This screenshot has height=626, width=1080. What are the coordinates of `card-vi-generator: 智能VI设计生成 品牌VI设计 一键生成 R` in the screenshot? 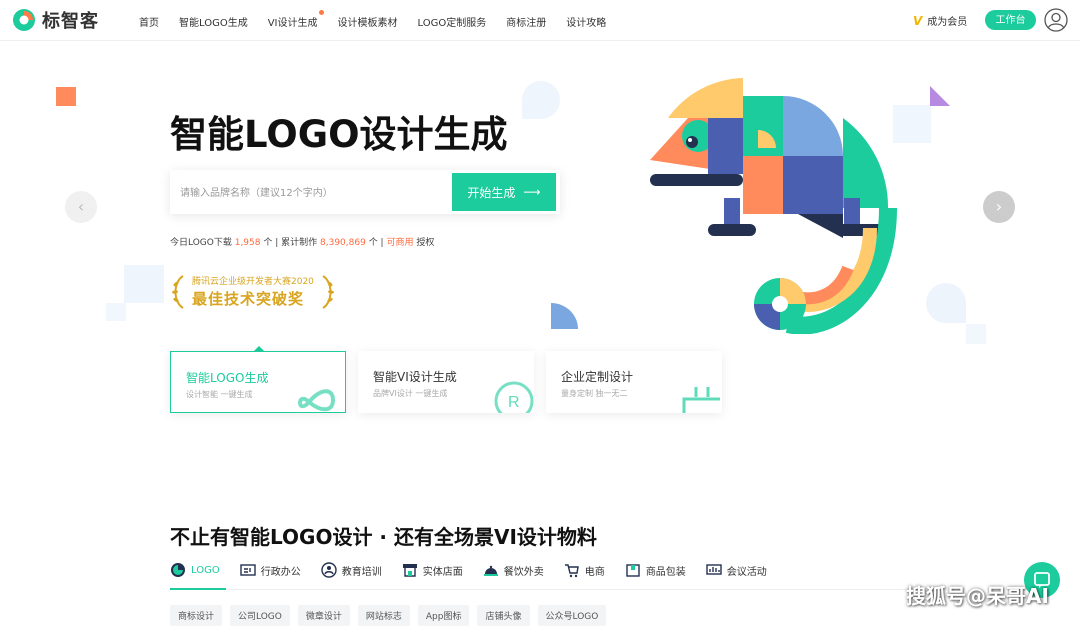 It's located at (446, 382).